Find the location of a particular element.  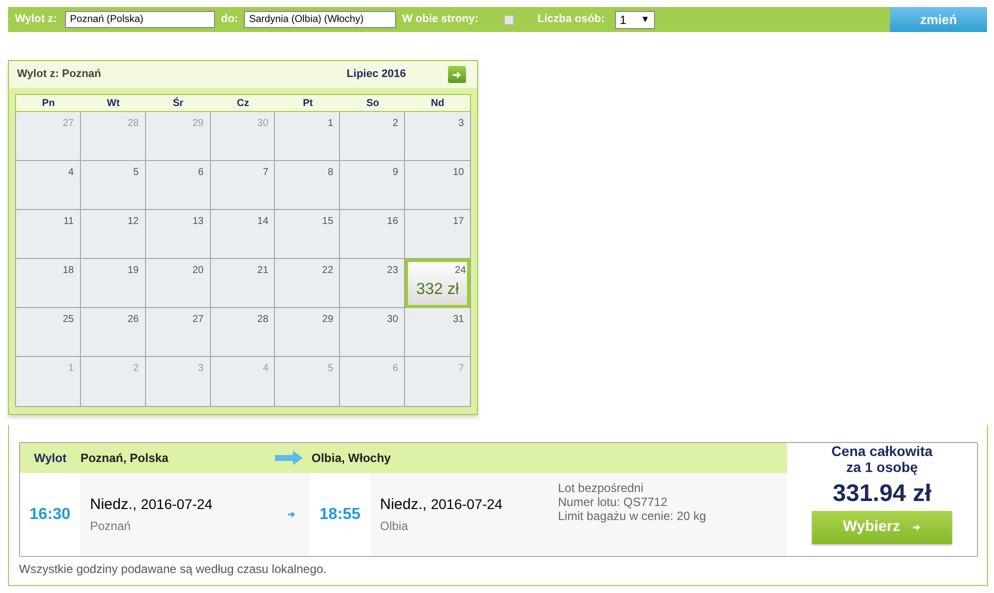

calendar-day: 1 is located at coordinates (307, 136).